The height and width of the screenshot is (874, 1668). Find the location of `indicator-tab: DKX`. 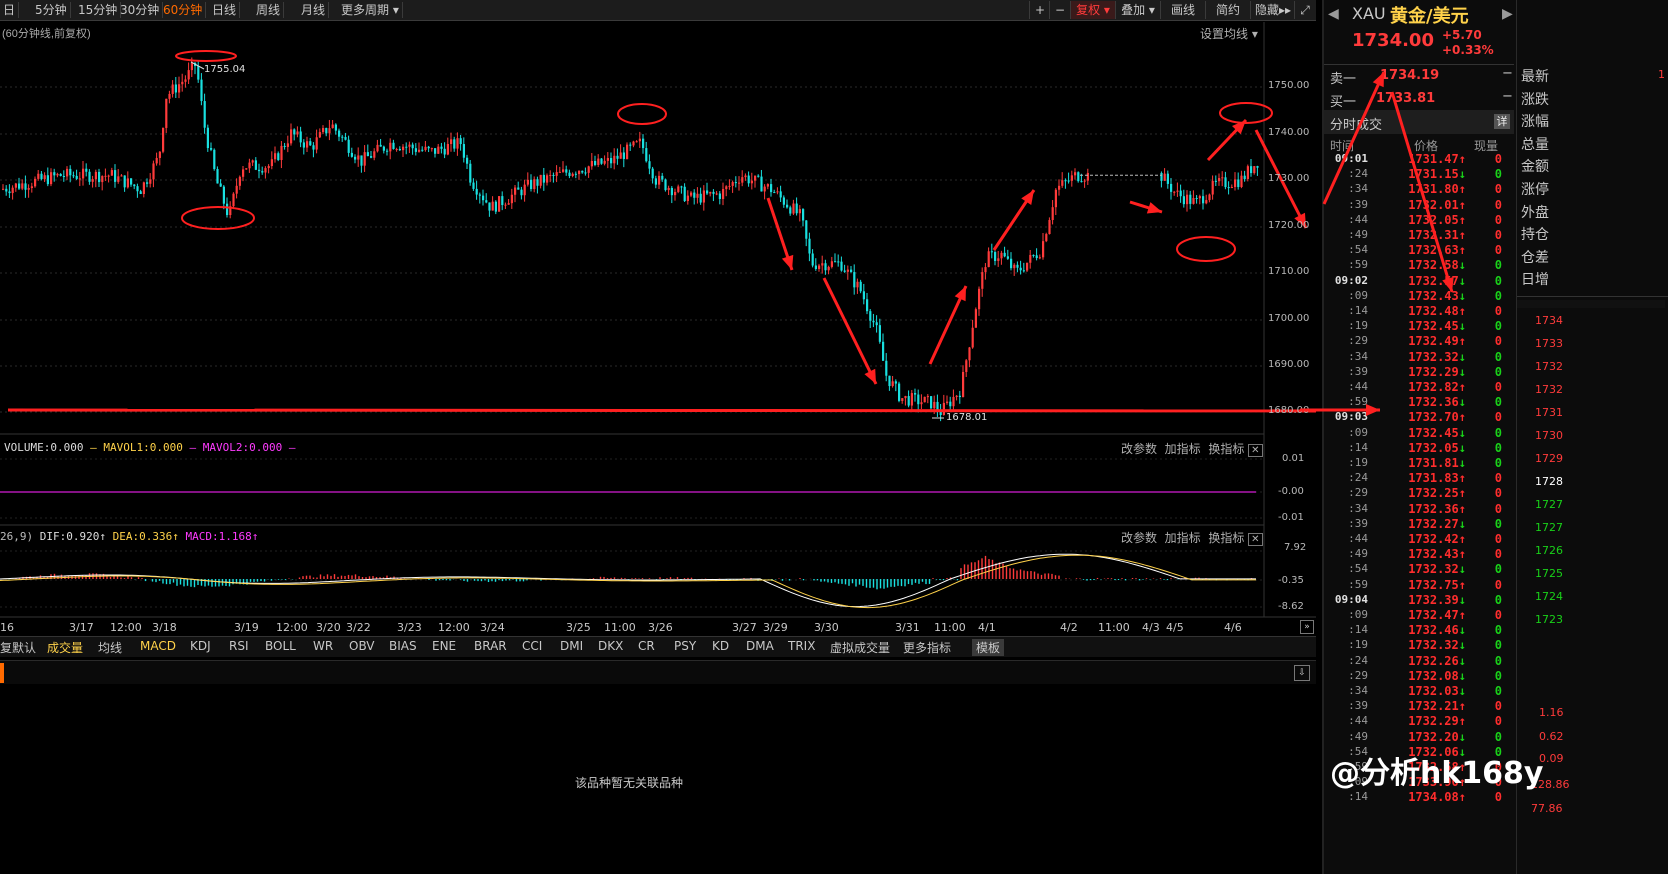

indicator-tab: DKX is located at coordinates (610, 646).